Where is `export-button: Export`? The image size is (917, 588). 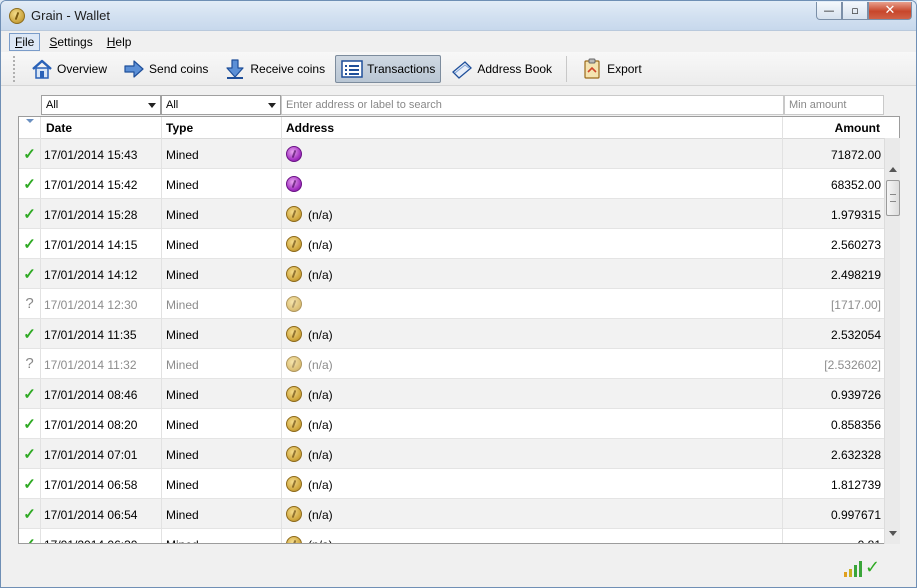 export-button: Export is located at coordinates (611, 69).